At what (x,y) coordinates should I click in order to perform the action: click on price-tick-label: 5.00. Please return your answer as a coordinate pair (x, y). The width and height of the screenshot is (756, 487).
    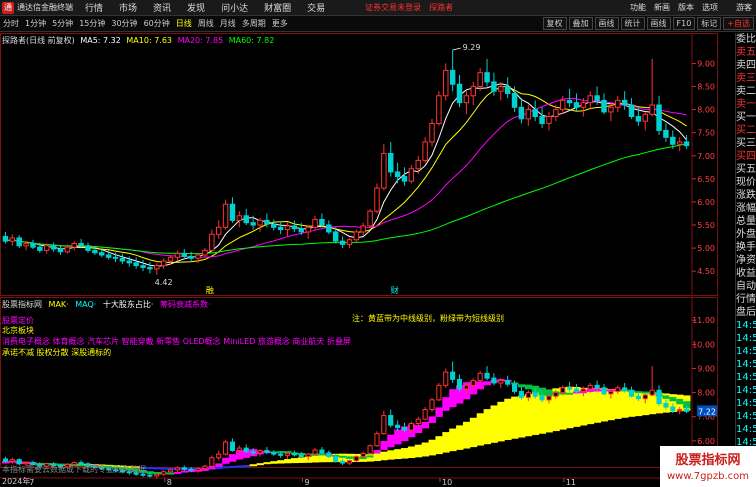
    Looking at the image, I should click on (706, 248).